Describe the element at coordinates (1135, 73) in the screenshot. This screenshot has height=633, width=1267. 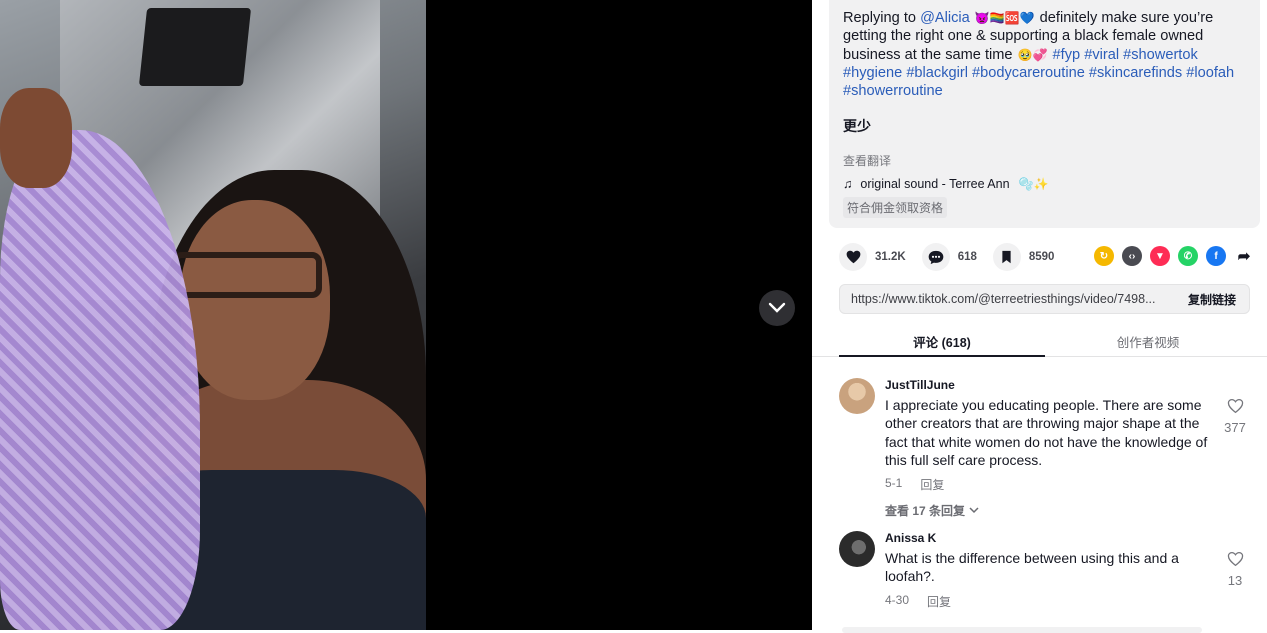
I see `hashtag-link: #skincarefinds` at that location.